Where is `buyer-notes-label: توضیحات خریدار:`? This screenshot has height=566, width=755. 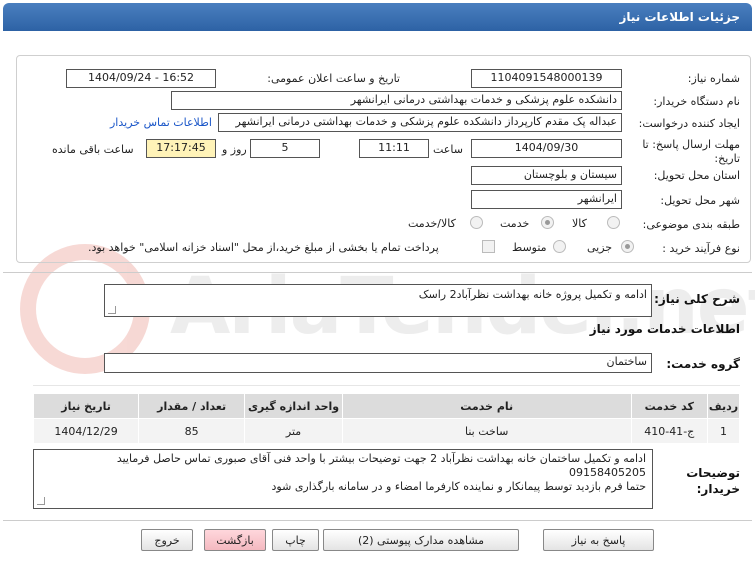
buyer-notes-label: توضیحات خریدار: is located at coordinates (713, 481).